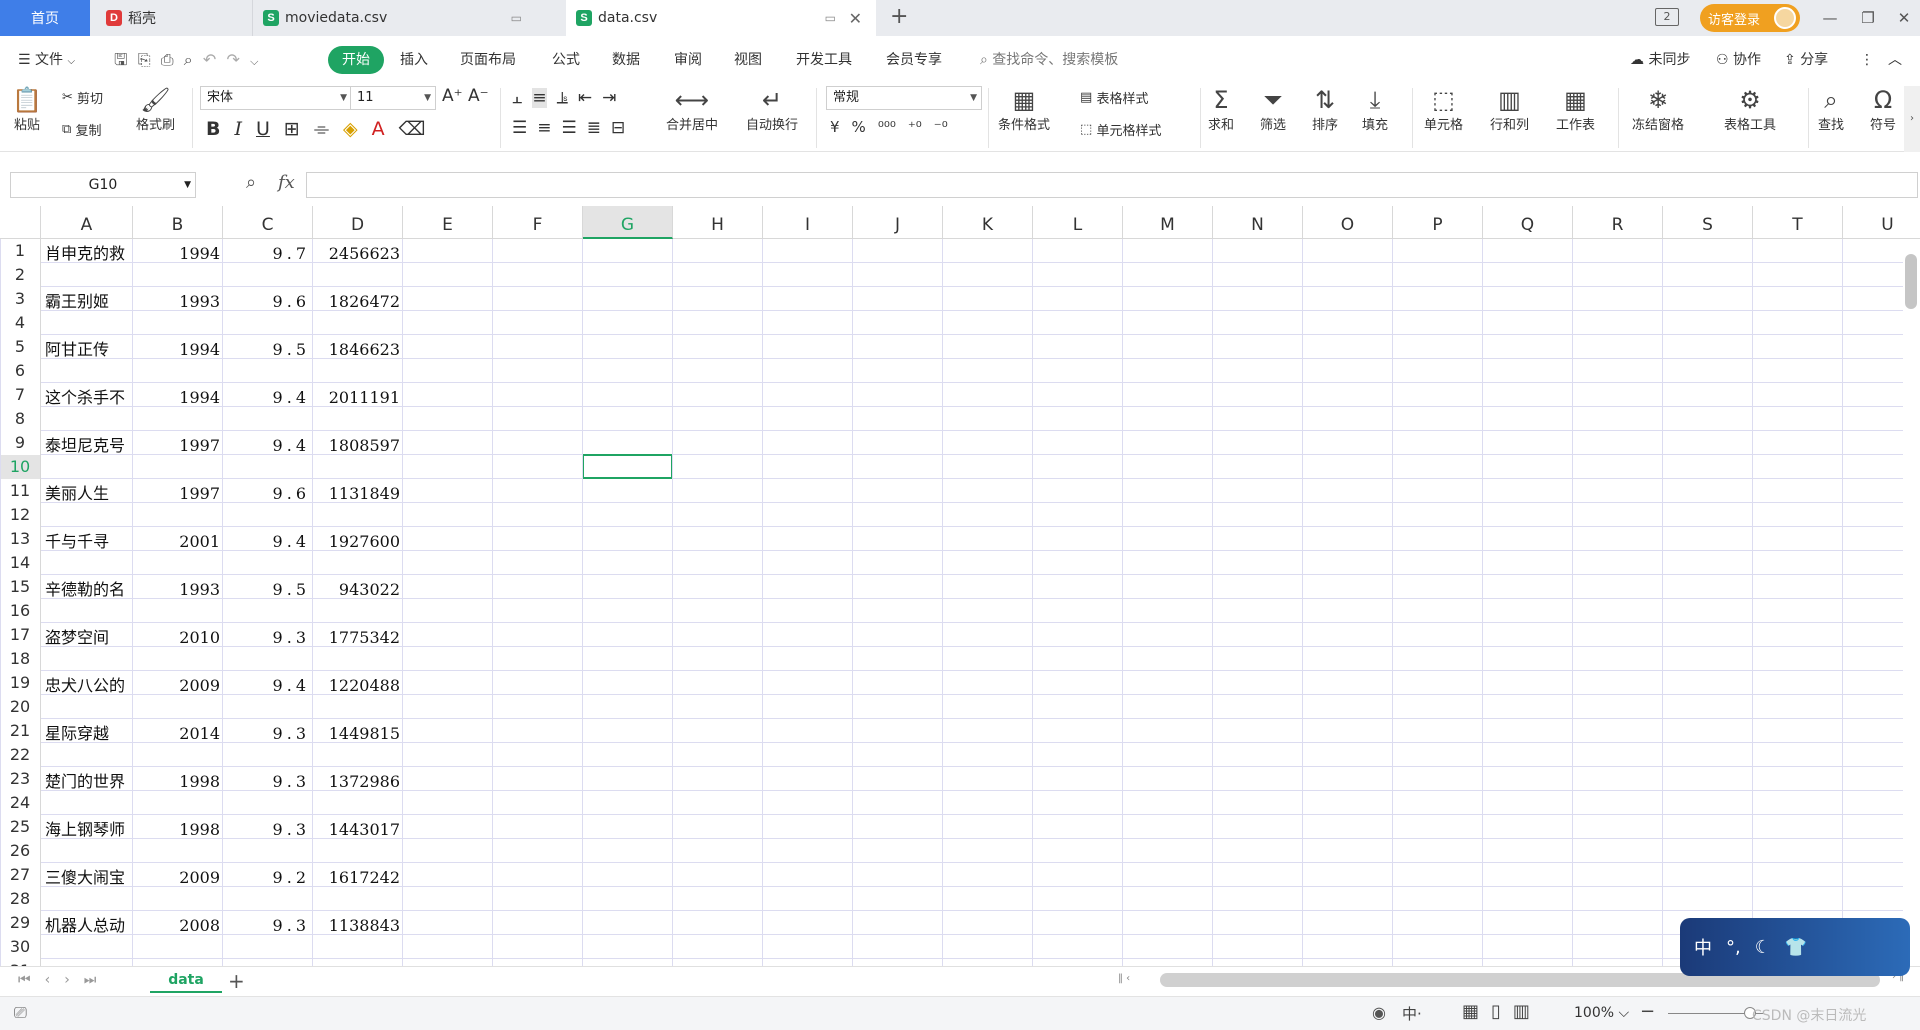 This screenshot has width=1920, height=1030. I want to click on table-tools-button: ⚙ 表格工具, so click(1750, 109).